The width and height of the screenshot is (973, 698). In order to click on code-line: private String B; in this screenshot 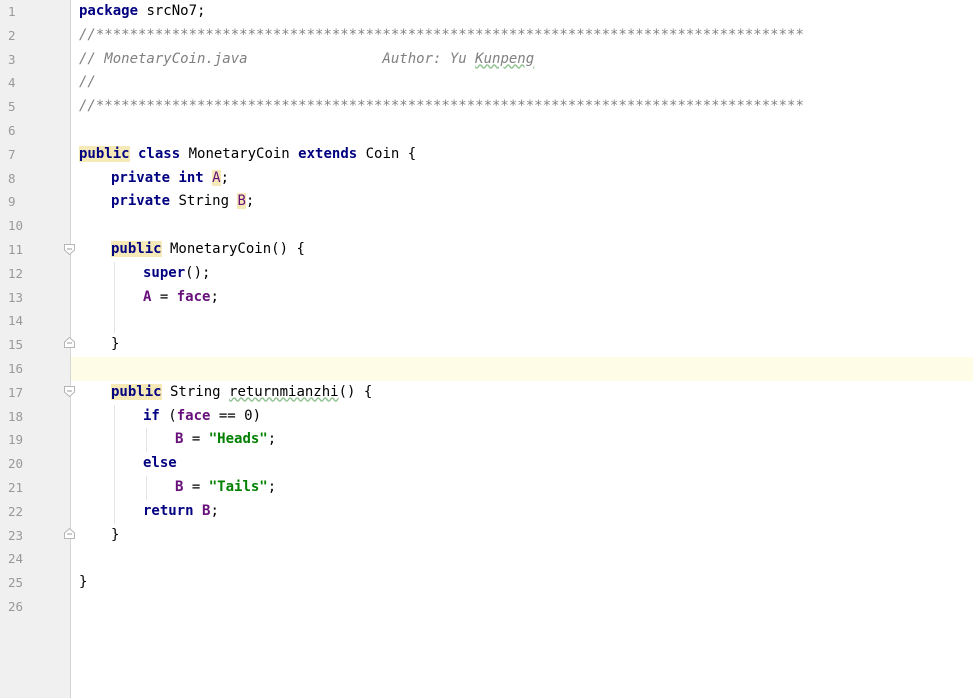, I will do `click(182, 202)`.